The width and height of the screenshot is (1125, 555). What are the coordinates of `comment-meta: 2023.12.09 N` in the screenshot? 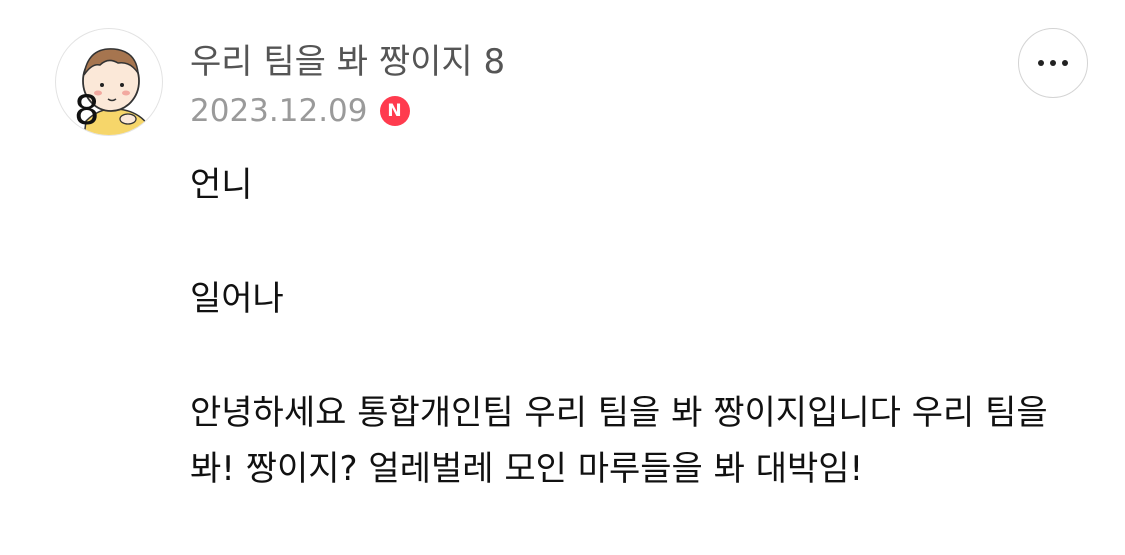 It's located at (300, 111).